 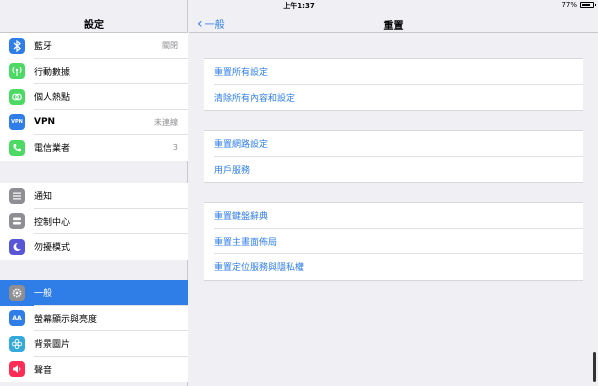 What do you see at coordinates (94, 46) in the screenshot?
I see `sidebar-item-bluetooth: 藍牙 關閉` at bounding box center [94, 46].